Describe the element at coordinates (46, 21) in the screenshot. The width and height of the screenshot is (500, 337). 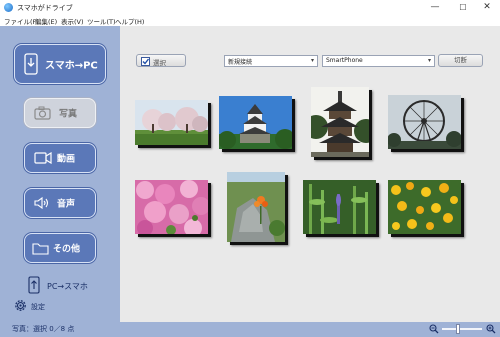
I see `menu-edit: 編集(E)` at that location.